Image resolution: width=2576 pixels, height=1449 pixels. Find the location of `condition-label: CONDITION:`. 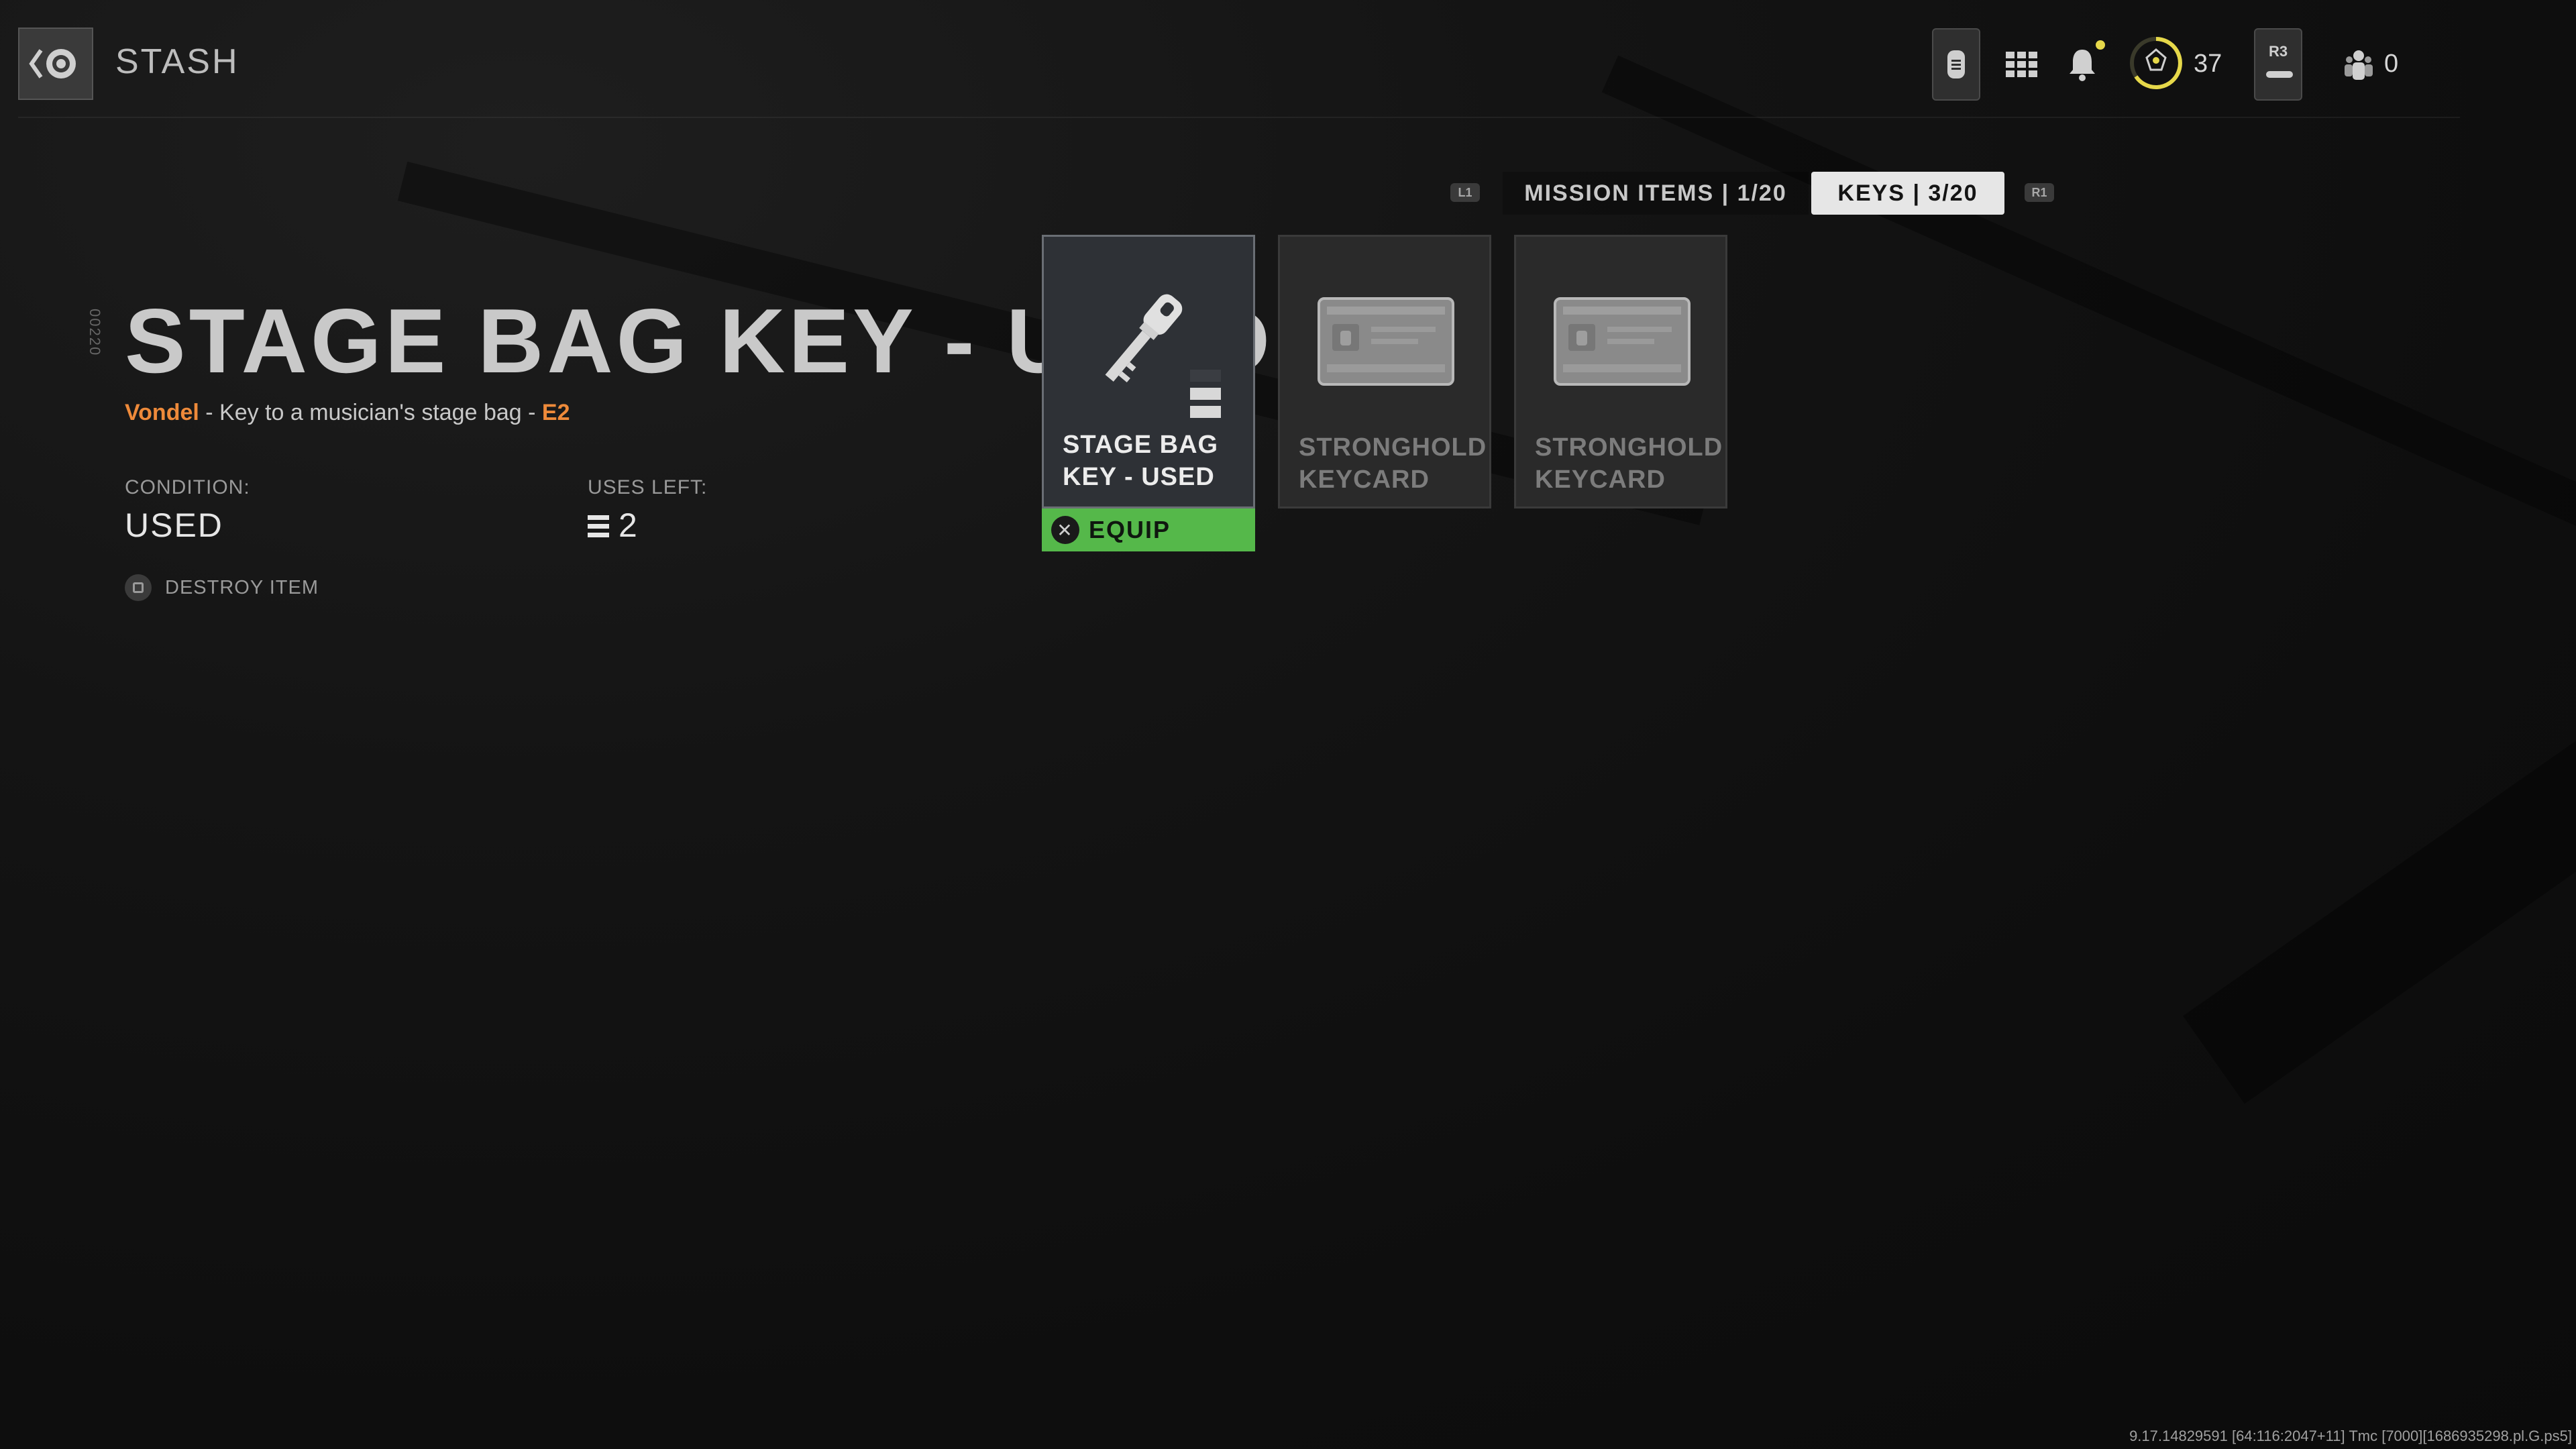

condition-label: CONDITION: is located at coordinates (187, 487).